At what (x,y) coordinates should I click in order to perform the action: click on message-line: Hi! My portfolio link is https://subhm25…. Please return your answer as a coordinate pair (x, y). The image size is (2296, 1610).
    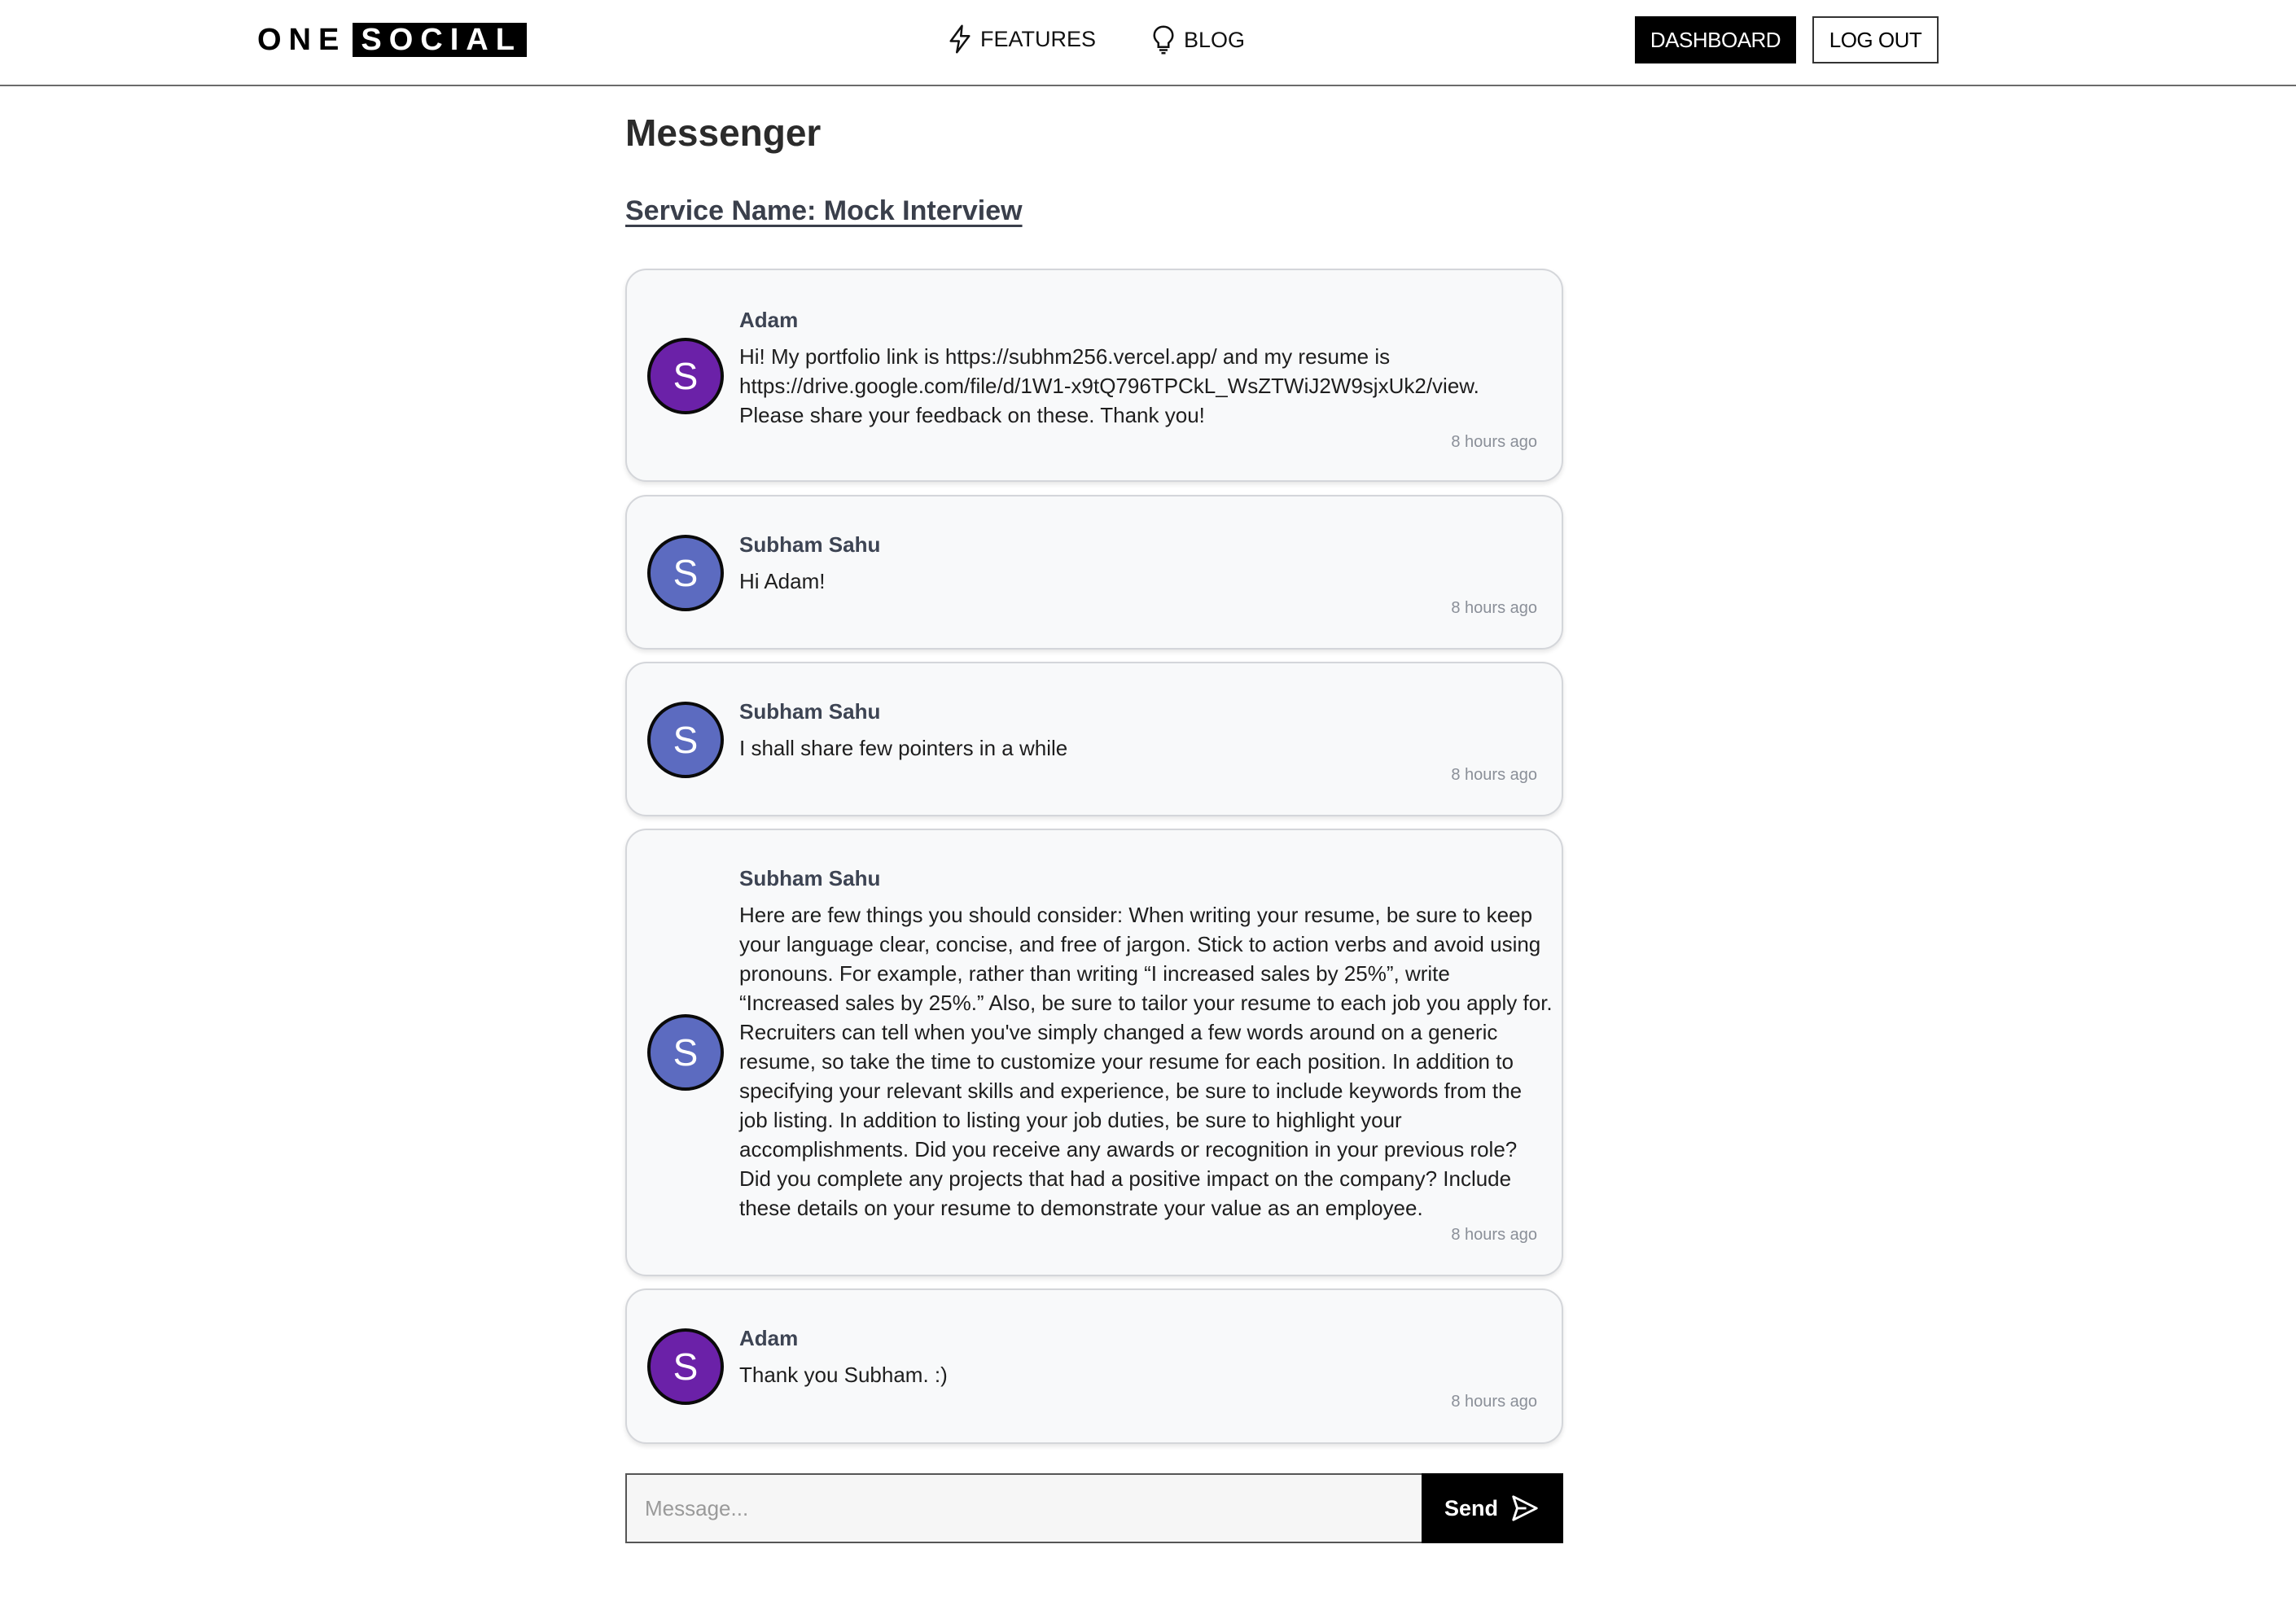
    Looking at the image, I should click on (1065, 357).